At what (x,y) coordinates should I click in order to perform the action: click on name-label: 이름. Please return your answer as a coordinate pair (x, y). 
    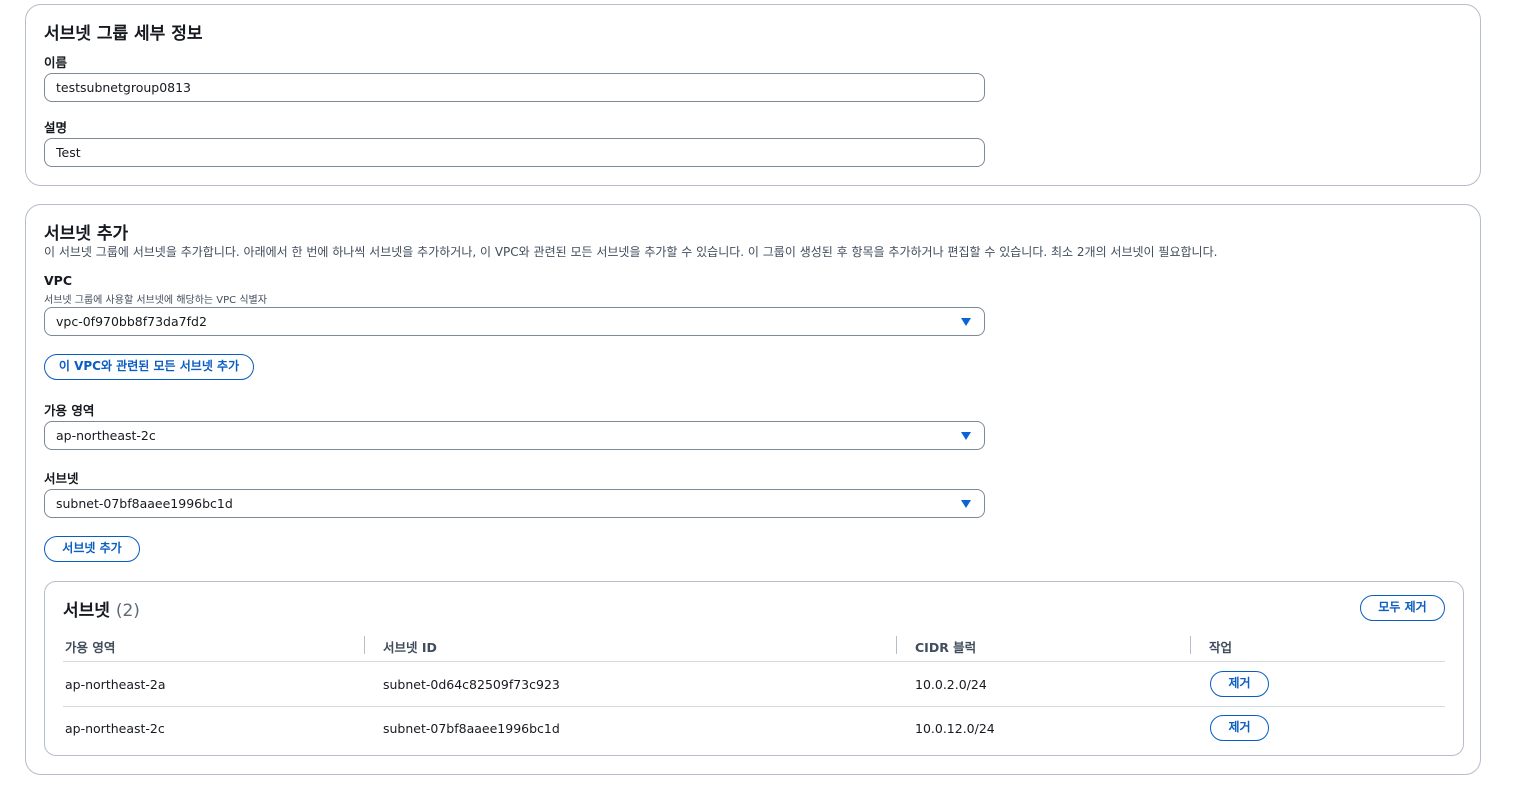
    Looking at the image, I should click on (56, 62).